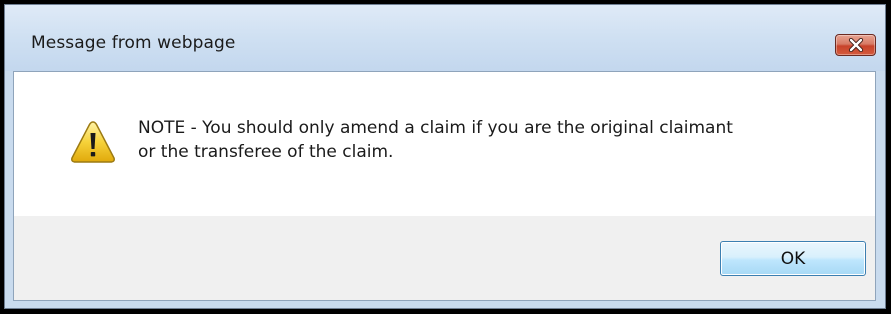 This screenshot has width=891, height=314. Describe the element at coordinates (133, 43) in the screenshot. I see `dialog-title: Message from webpage` at that location.